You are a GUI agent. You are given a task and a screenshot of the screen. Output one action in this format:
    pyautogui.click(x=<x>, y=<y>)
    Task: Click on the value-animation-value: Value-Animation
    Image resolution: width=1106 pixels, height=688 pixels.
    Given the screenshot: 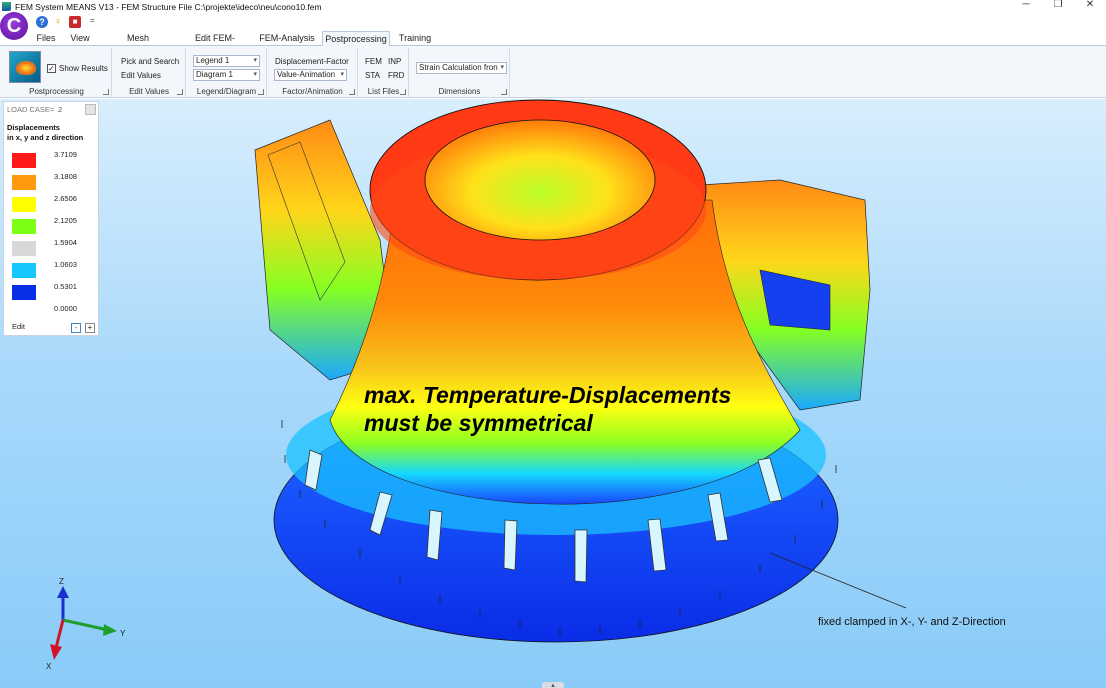 What is the action you would take?
    pyautogui.click(x=306, y=74)
    